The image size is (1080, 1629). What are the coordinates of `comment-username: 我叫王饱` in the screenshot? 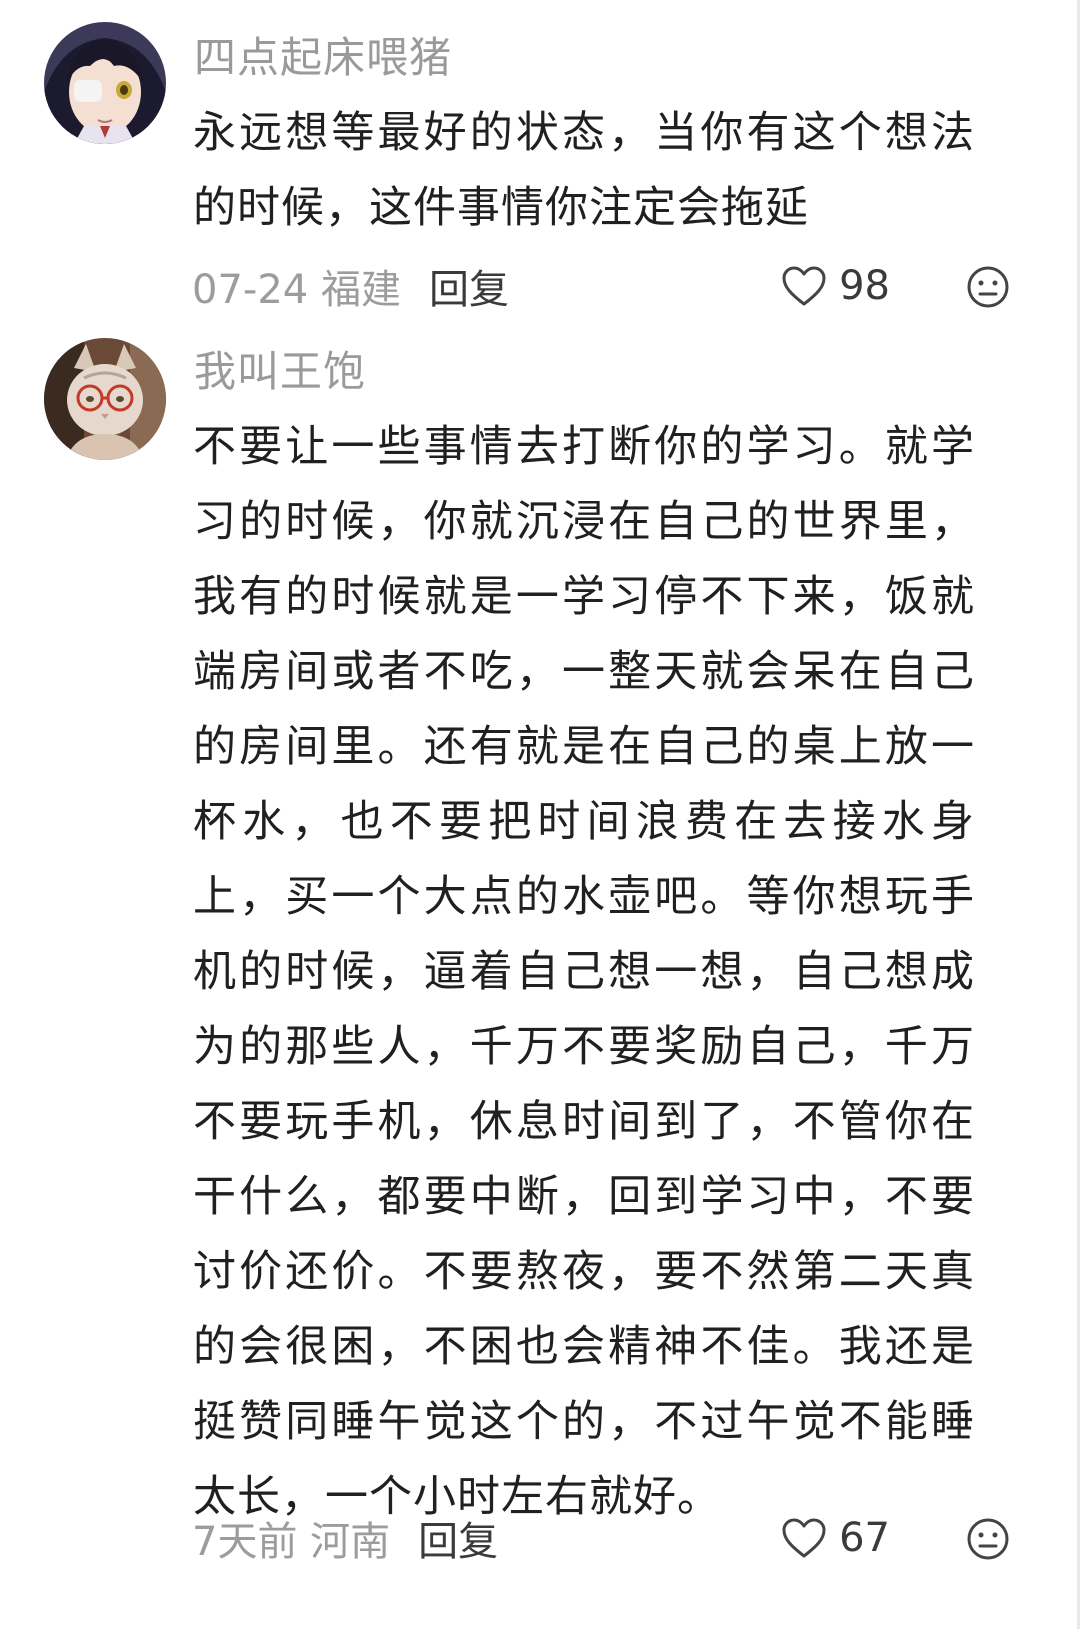 It's located at (280, 372).